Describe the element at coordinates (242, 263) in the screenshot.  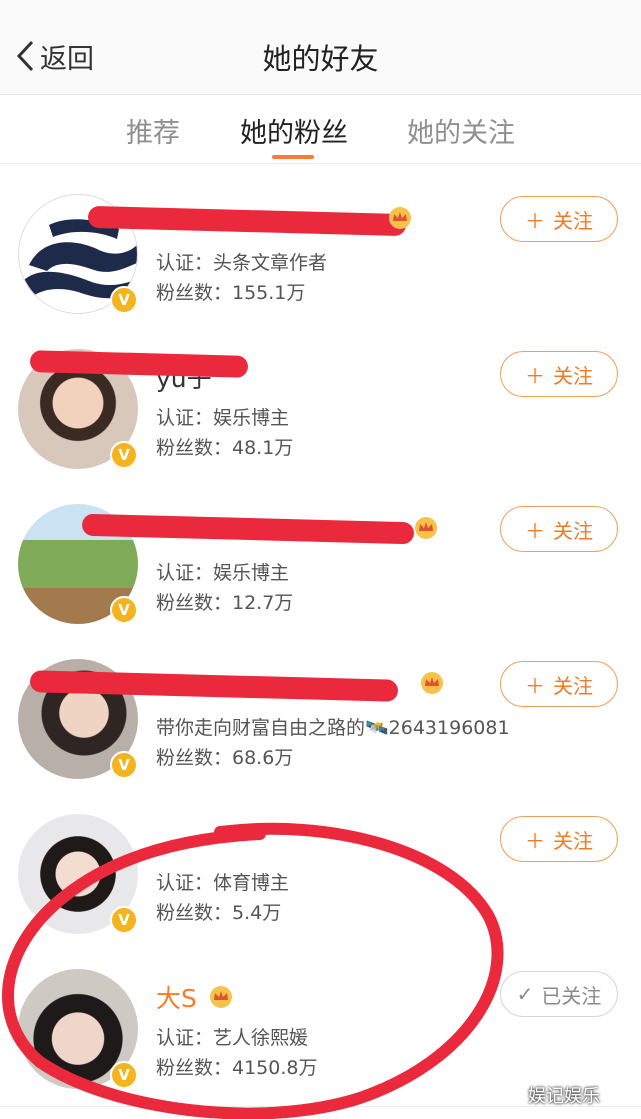
I see `user-certification: 认证：头条文章作者` at that location.